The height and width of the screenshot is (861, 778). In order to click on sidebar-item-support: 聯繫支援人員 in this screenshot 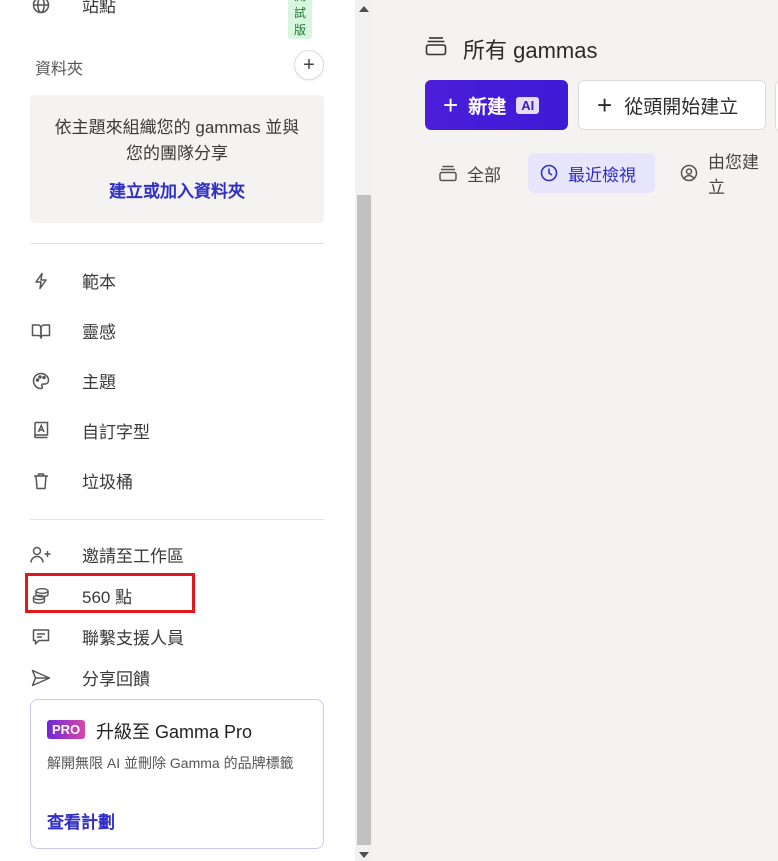, I will do `click(107, 636)`.